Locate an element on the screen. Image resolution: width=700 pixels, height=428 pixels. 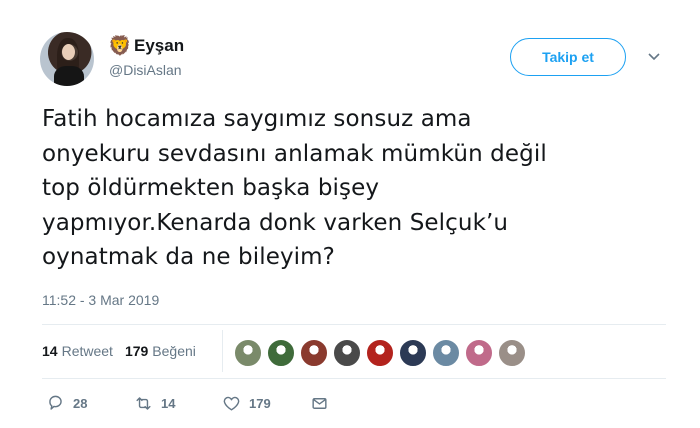
tweet-text-line: onyekuru sevdasını anlamak mümkün değil is located at coordinates (294, 153).